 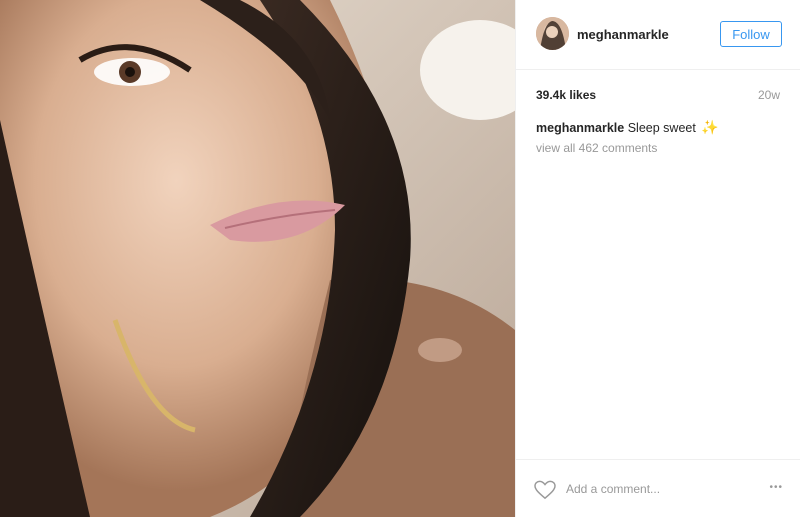 I want to click on post-footer: •••, so click(x=658, y=488).